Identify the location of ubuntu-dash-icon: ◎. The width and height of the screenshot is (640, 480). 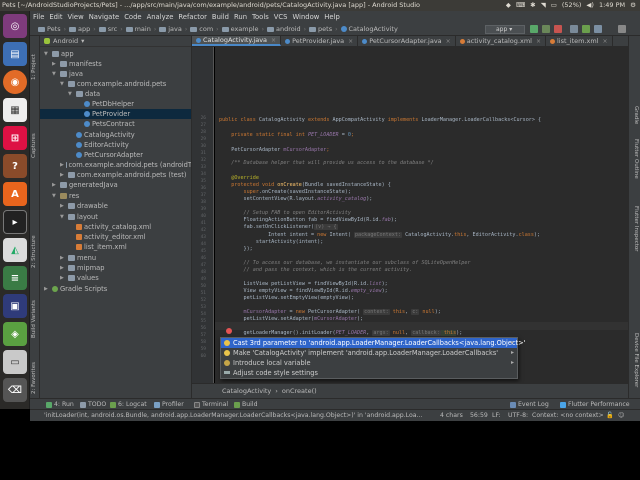
(15, 26).